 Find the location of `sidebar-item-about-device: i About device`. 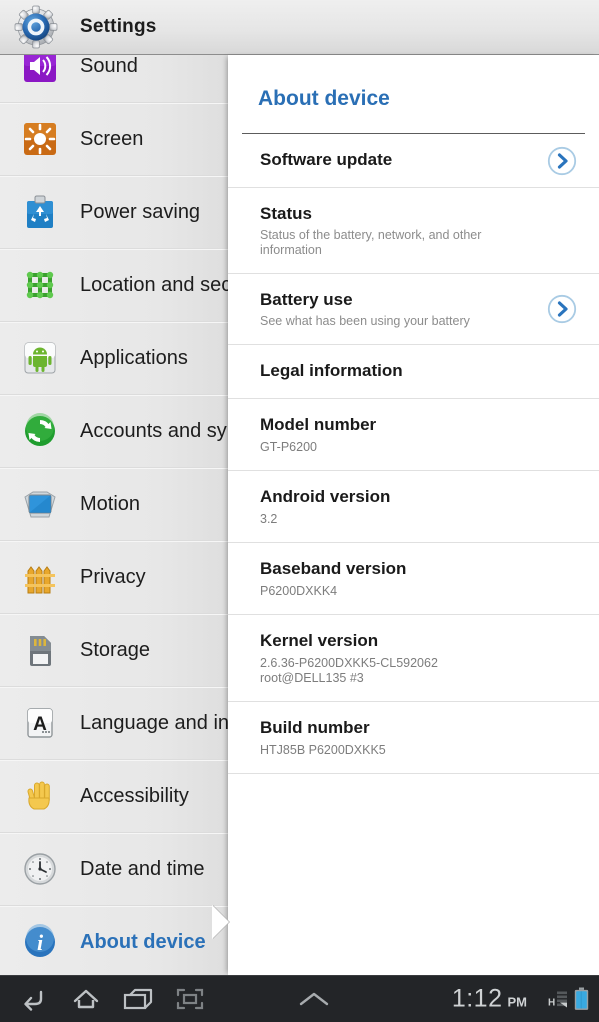

sidebar-item-about-device: i About device is located at coordinates (114, 940).